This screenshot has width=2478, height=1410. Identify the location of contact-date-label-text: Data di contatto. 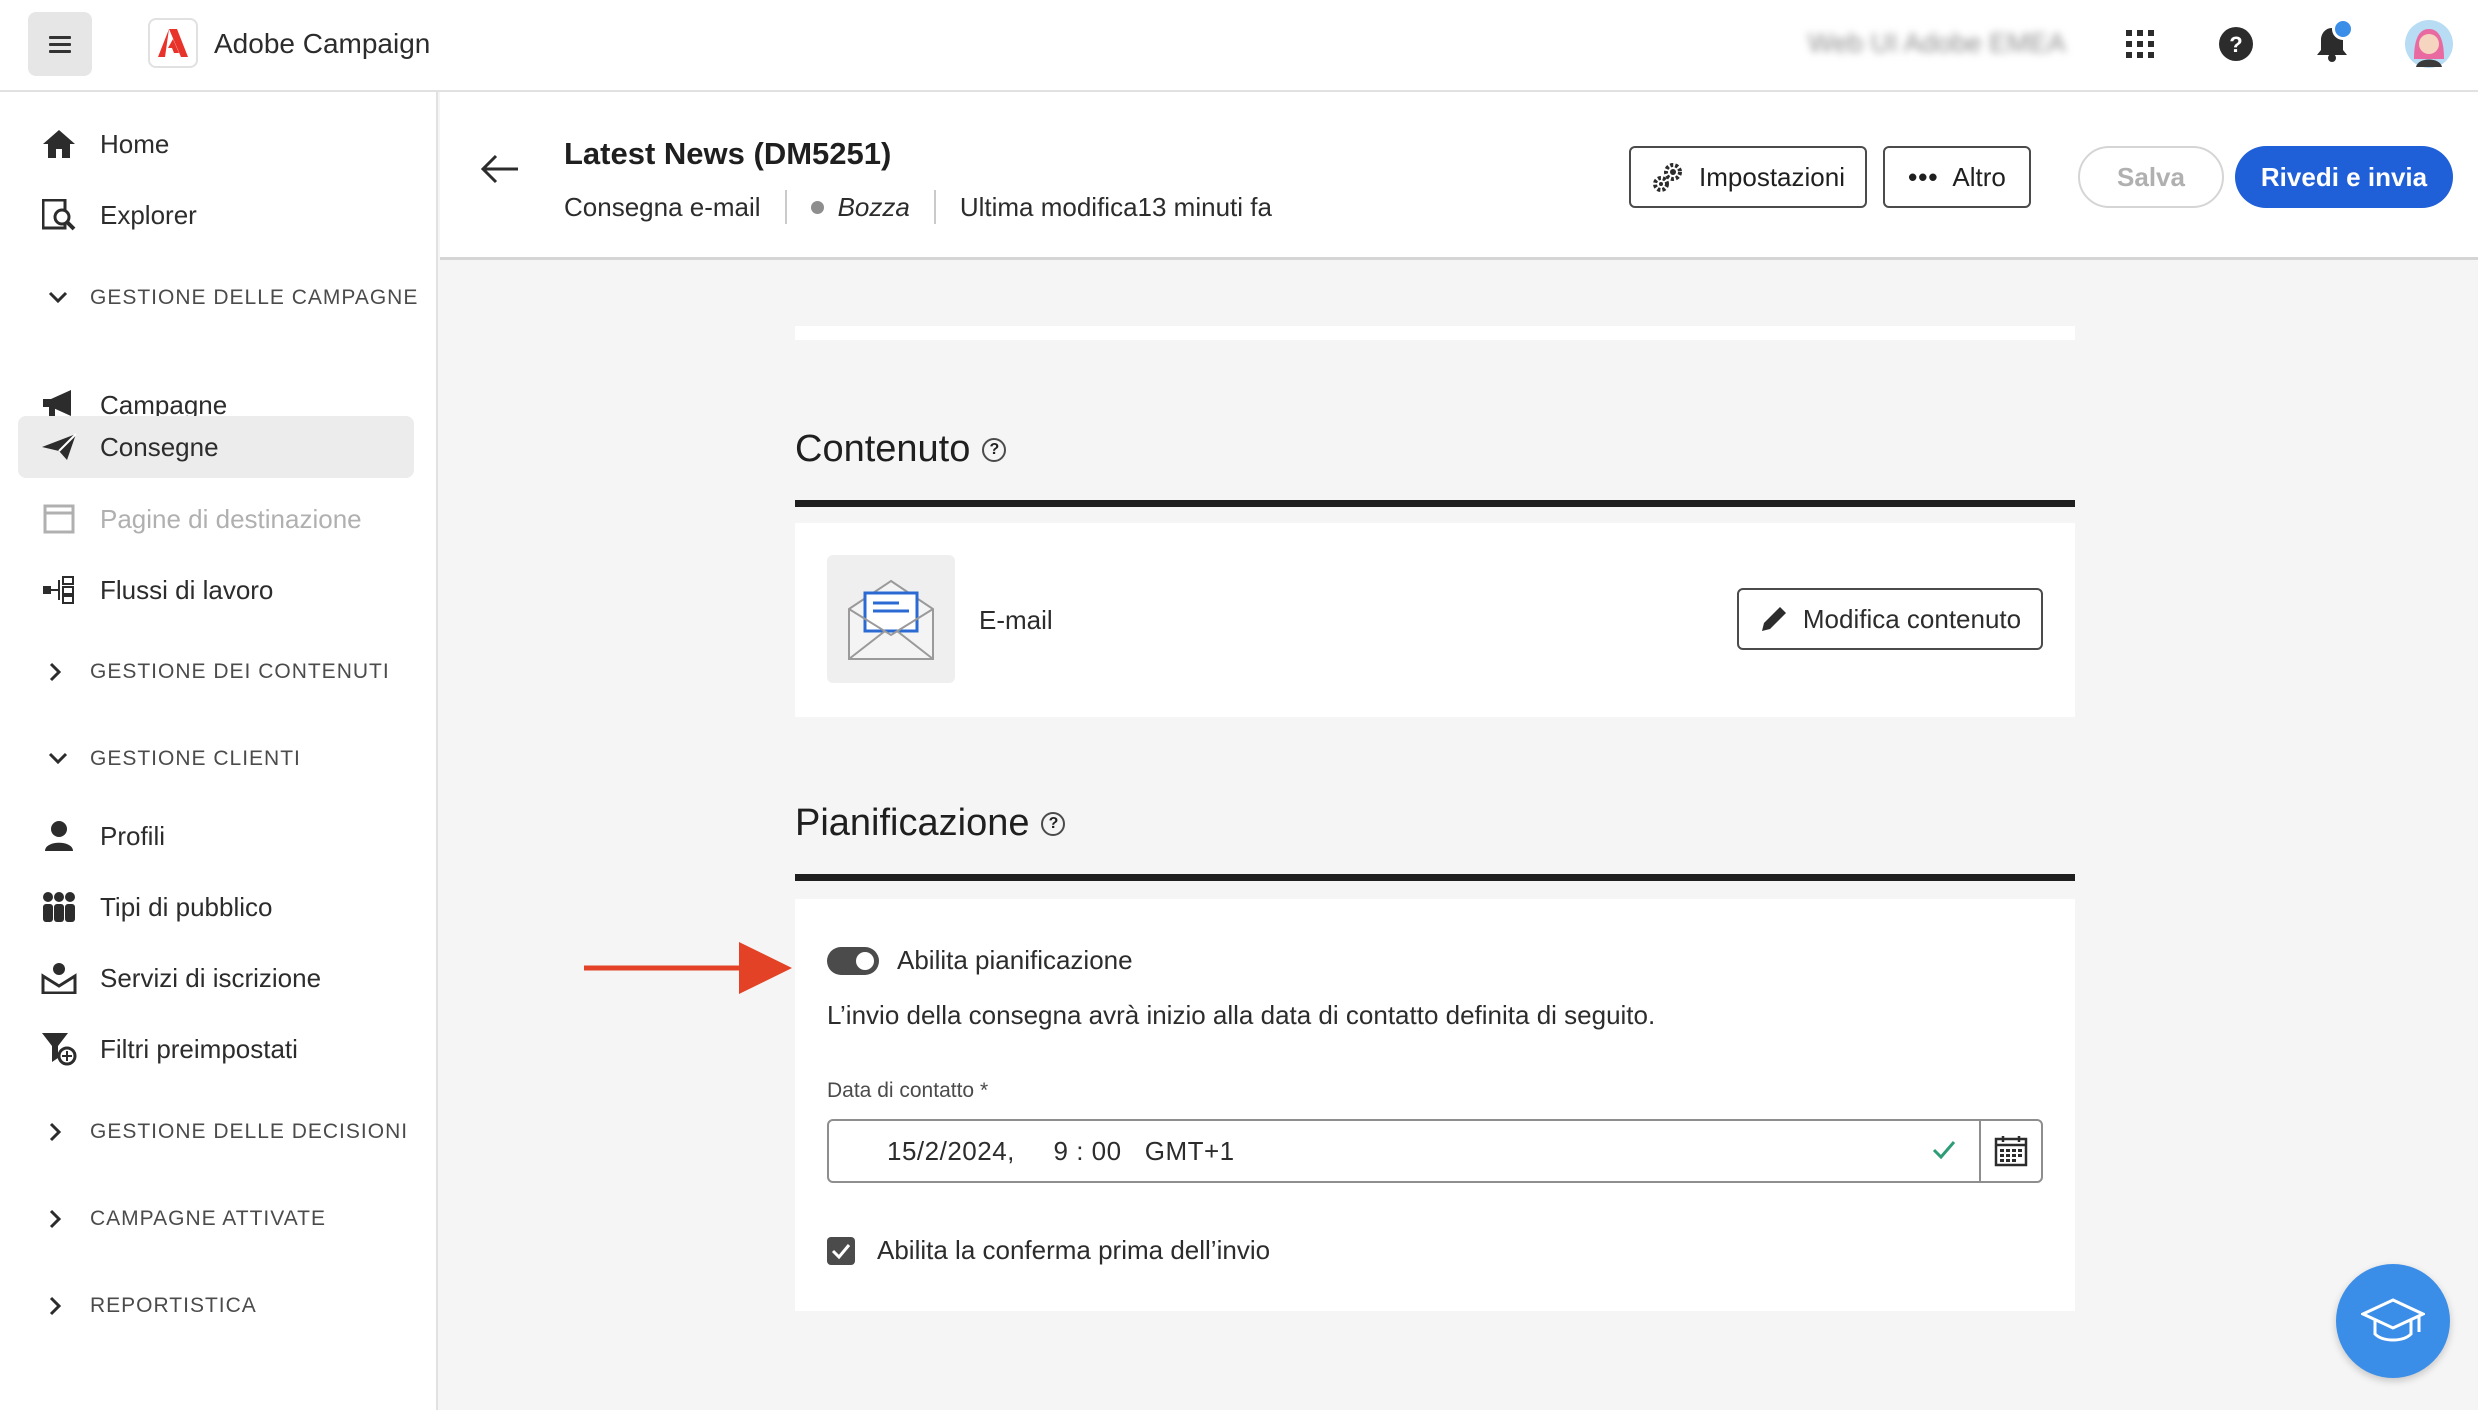
(901, 1090).